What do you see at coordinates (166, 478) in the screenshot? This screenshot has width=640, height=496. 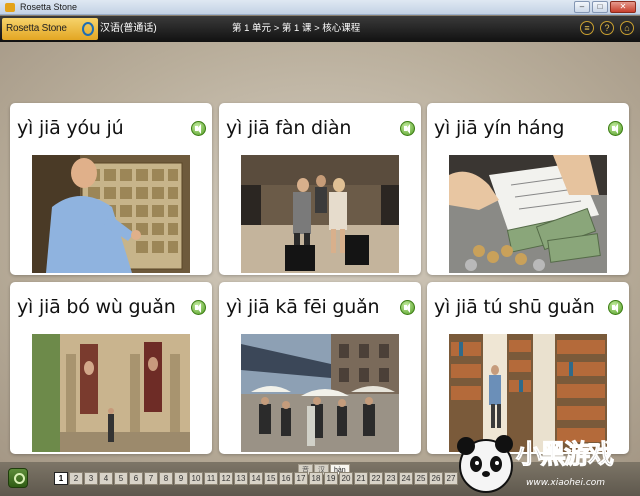 I see `page-button: 8` at bounding box center [166, 478].